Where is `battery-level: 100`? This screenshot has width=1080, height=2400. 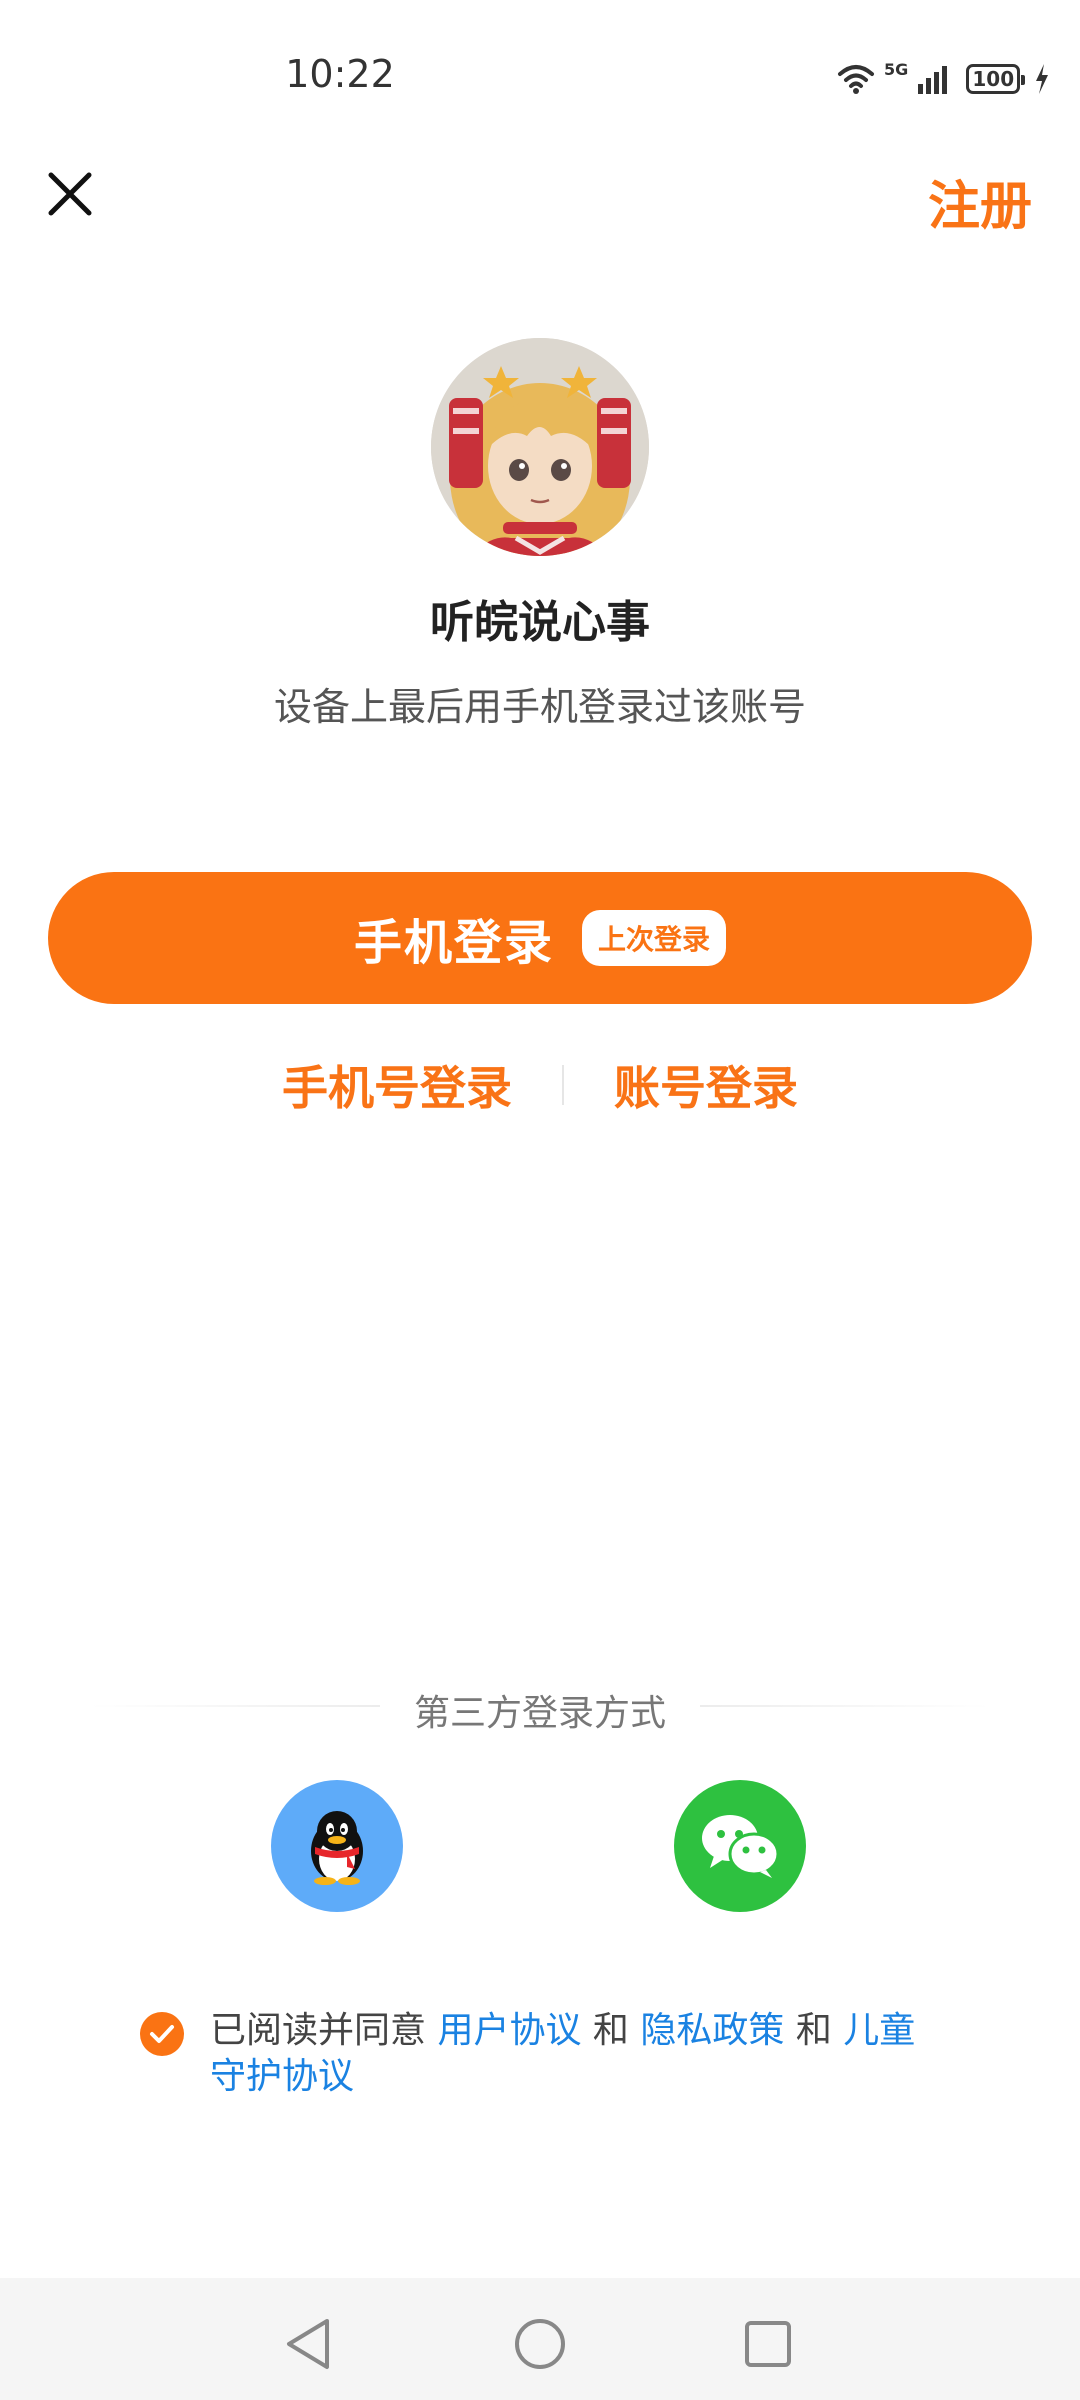
battery-level: 100 is located at coordinates (993, 79).